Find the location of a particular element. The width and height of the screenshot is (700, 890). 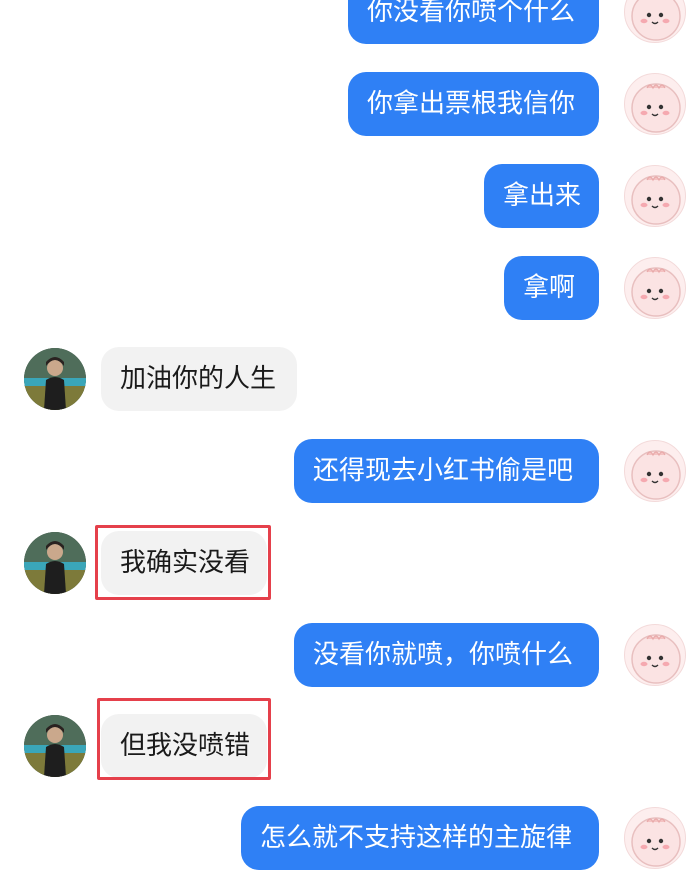

message-bubble-received: 加油你的人生 is located at coordinates (199, 379).